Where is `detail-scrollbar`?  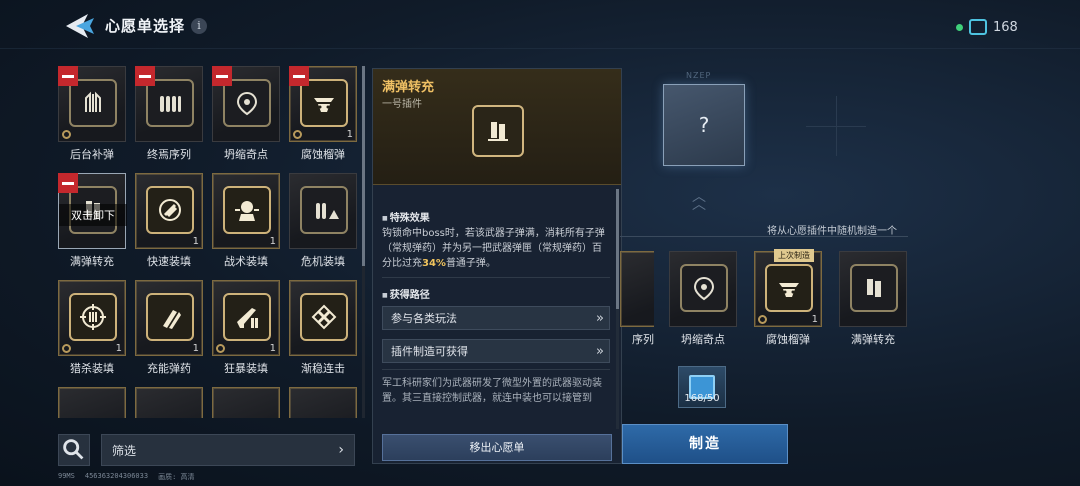
detail-scrollbar is located at coordinates (617, 309).